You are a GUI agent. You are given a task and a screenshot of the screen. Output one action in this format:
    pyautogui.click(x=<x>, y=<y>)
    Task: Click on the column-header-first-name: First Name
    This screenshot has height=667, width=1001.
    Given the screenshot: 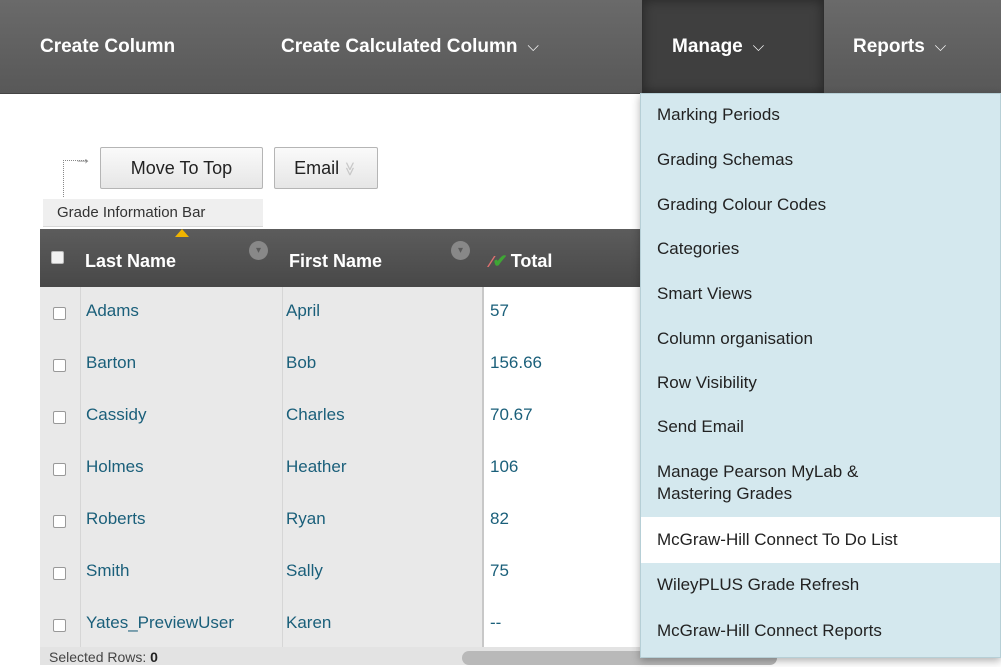 What is the action you would take?
    pyautogui.click(x=335, y=258)
    